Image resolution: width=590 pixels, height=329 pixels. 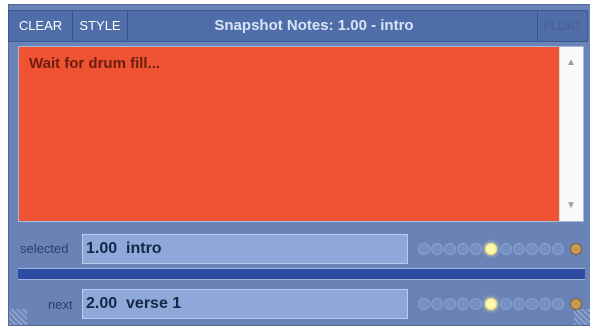 What do you see at coordinates (571, 62) in the screenshot?
I see `scroll-up-icon: ▲` at bounding box center [571, 62].